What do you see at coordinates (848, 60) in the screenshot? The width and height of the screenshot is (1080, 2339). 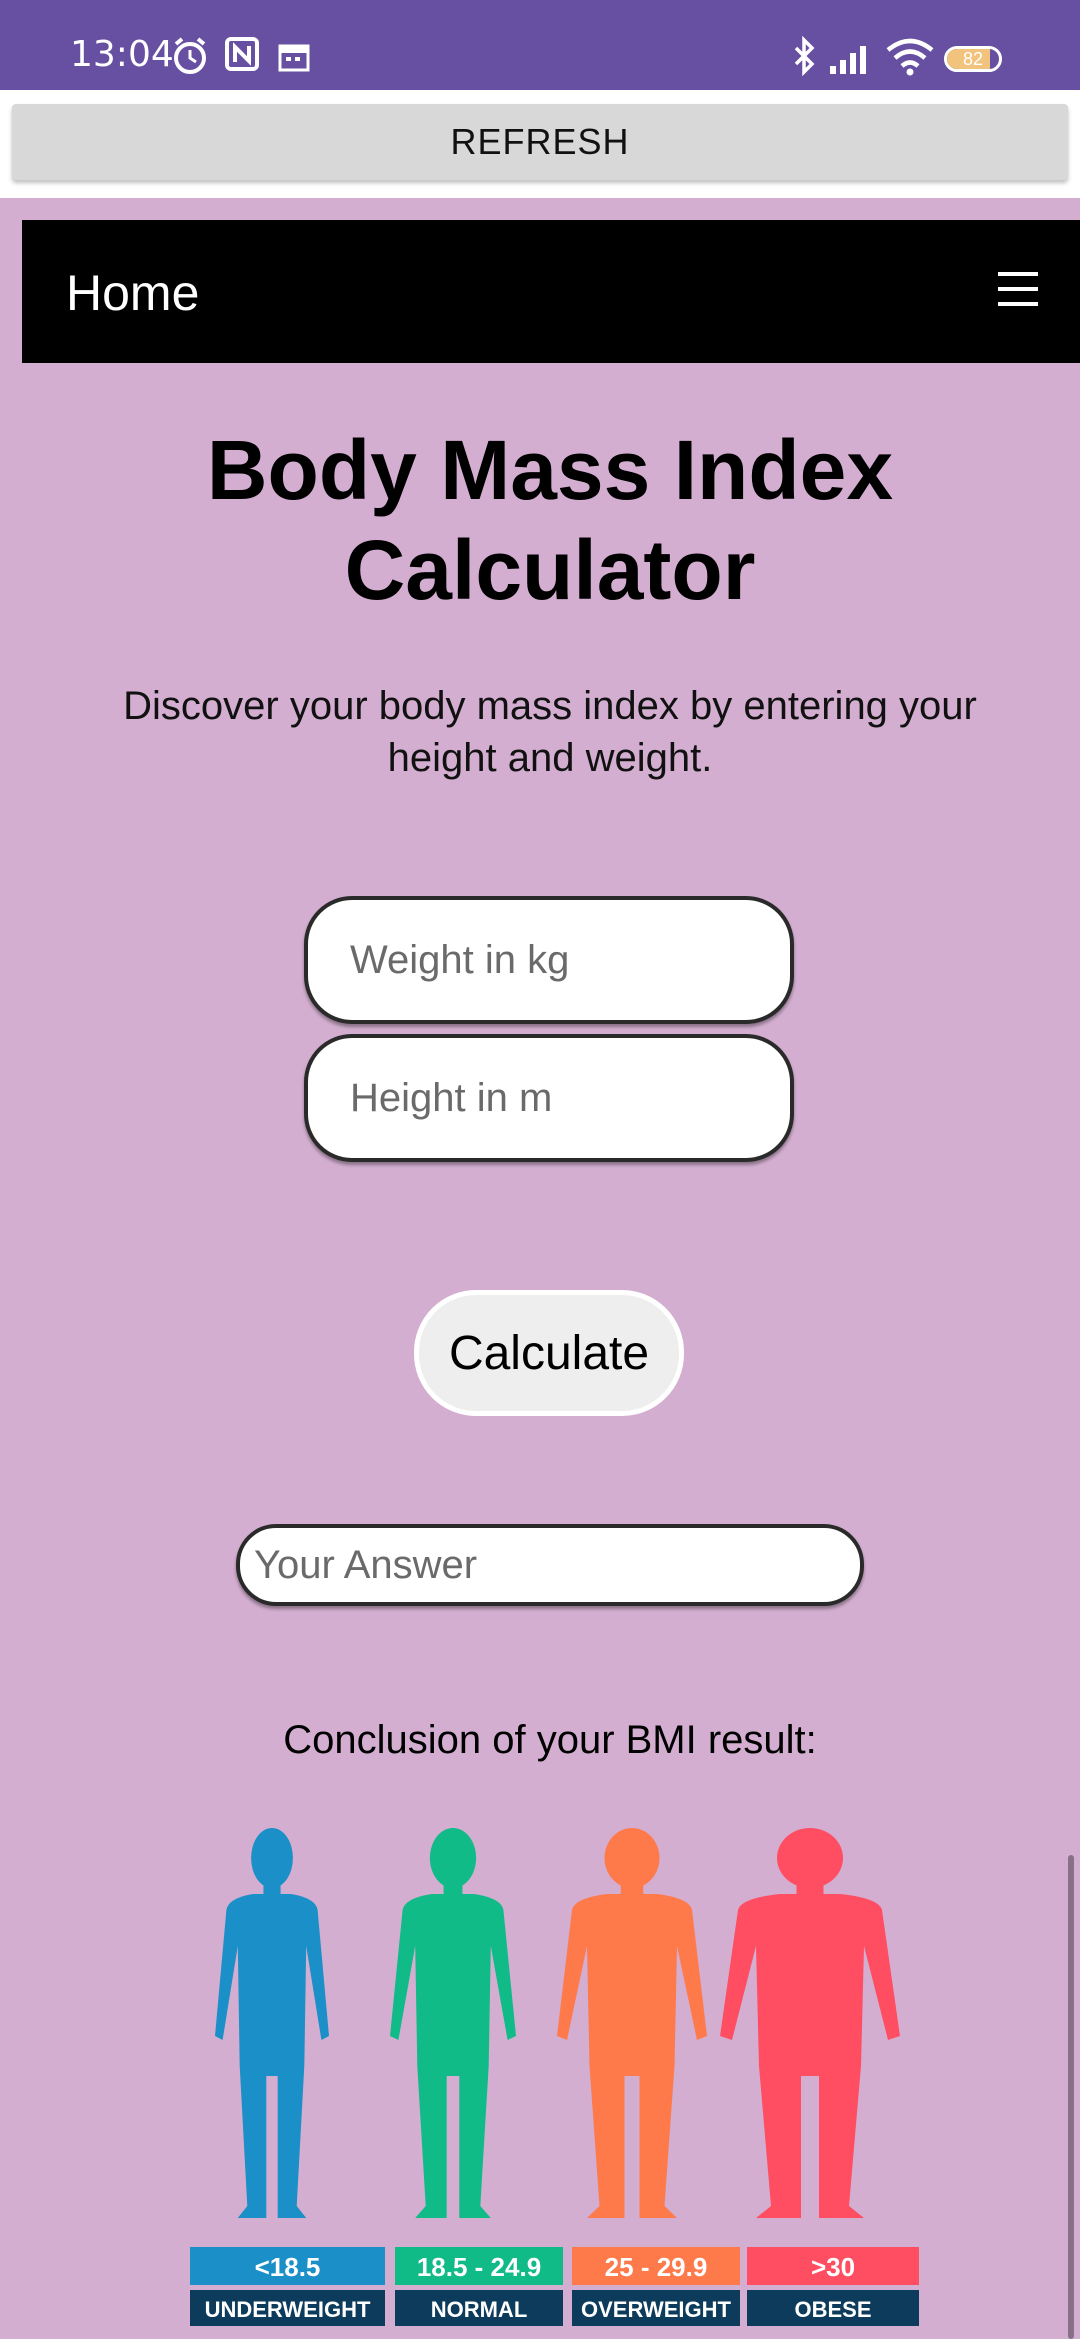 I see `signal-icon` at bounding box center [848, 60].